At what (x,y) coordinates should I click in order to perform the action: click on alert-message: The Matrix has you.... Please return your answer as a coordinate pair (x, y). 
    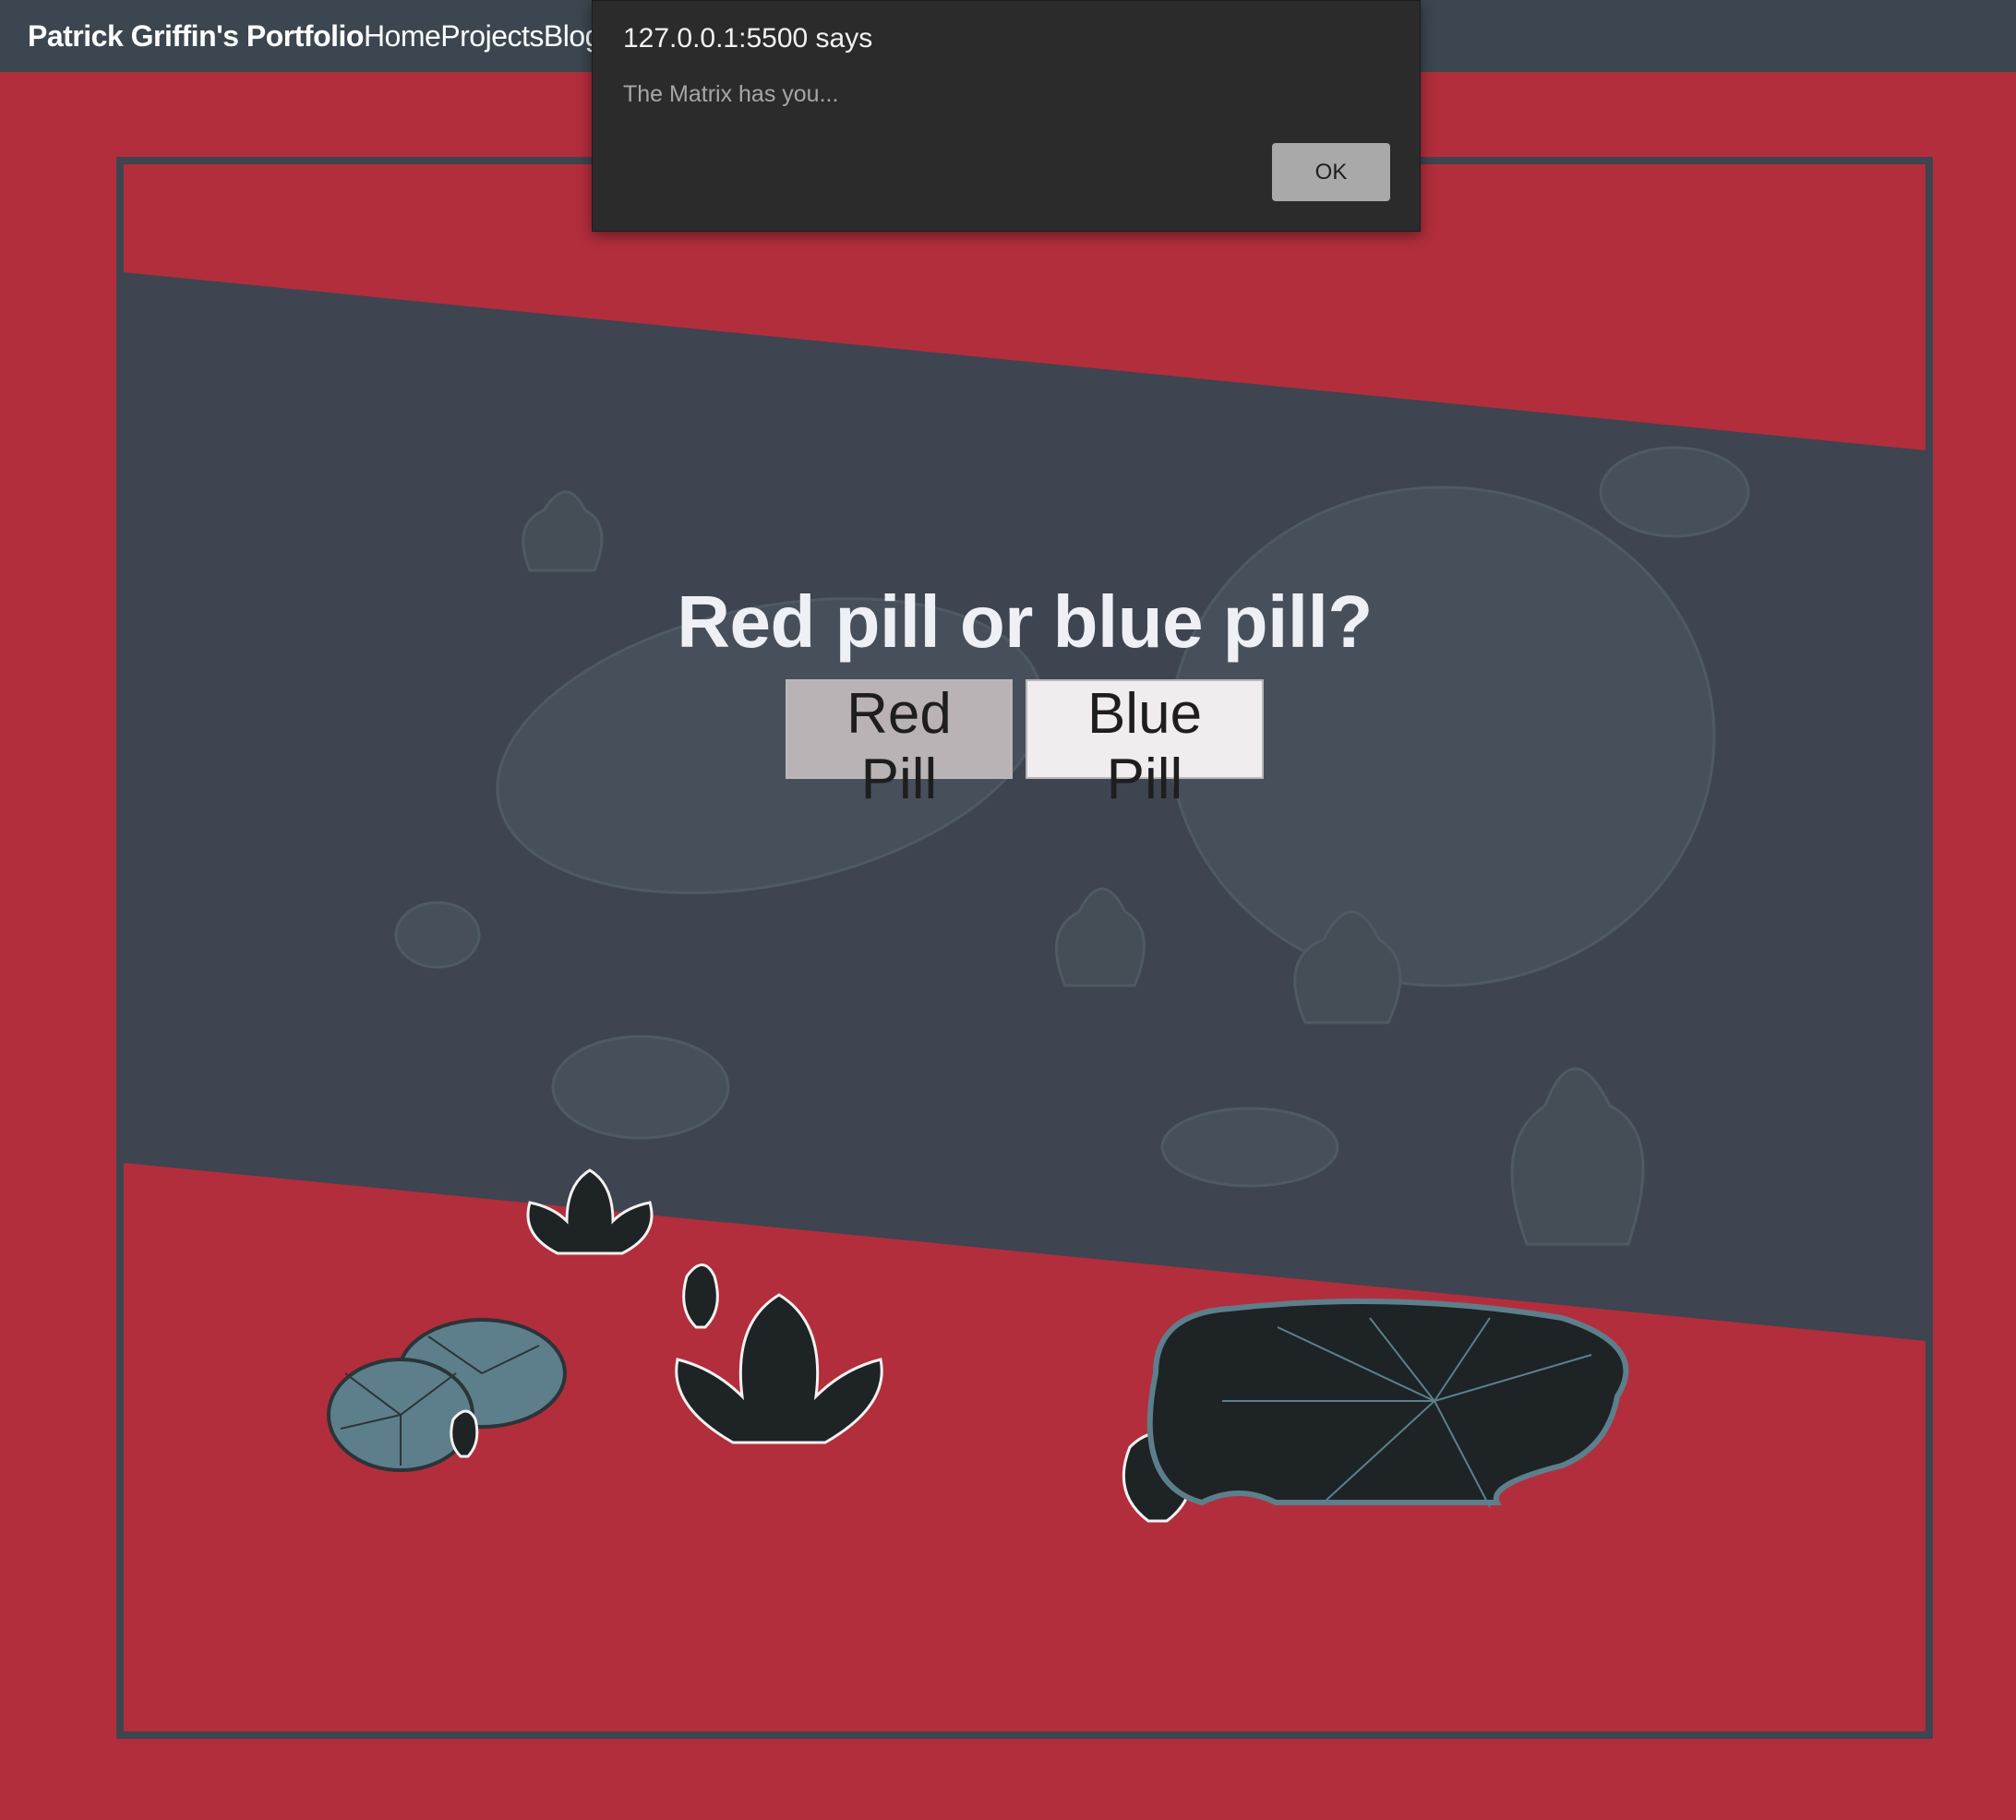
    Looking at the image, I should click on (731, 94).